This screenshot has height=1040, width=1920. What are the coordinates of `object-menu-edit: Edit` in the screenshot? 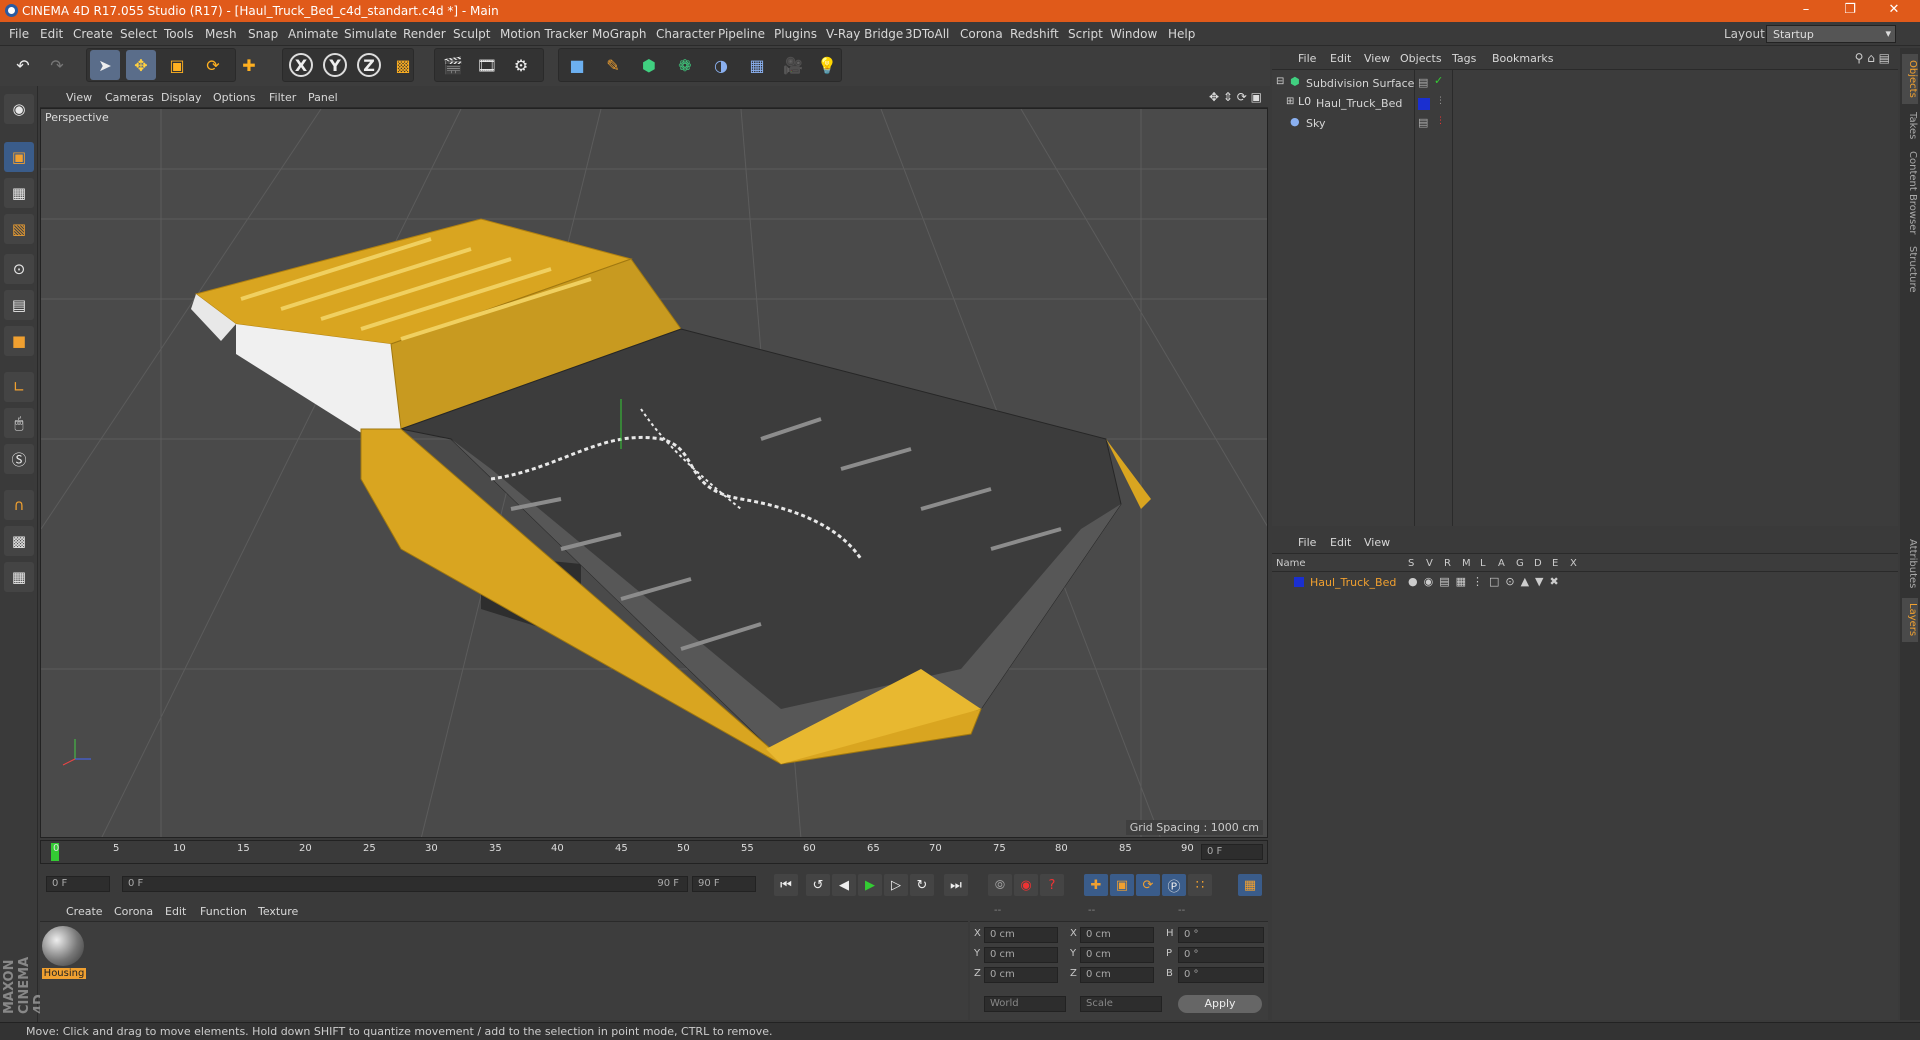 It's located at (1340, 58).